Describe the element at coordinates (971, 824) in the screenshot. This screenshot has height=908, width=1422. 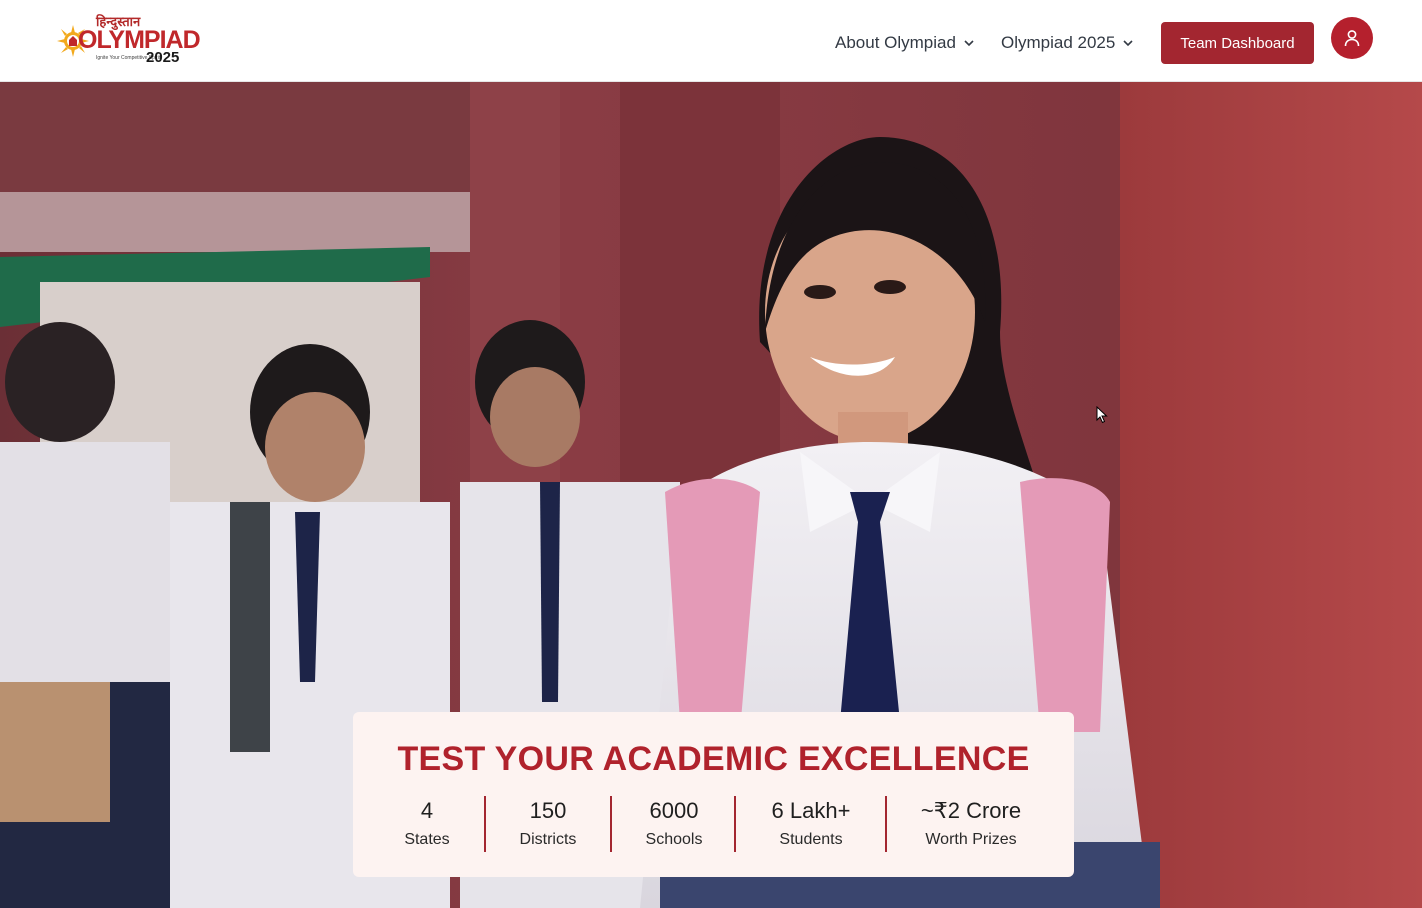
I see `stat-prizes: ~₹2 Crore Worth Prizes` at that location.